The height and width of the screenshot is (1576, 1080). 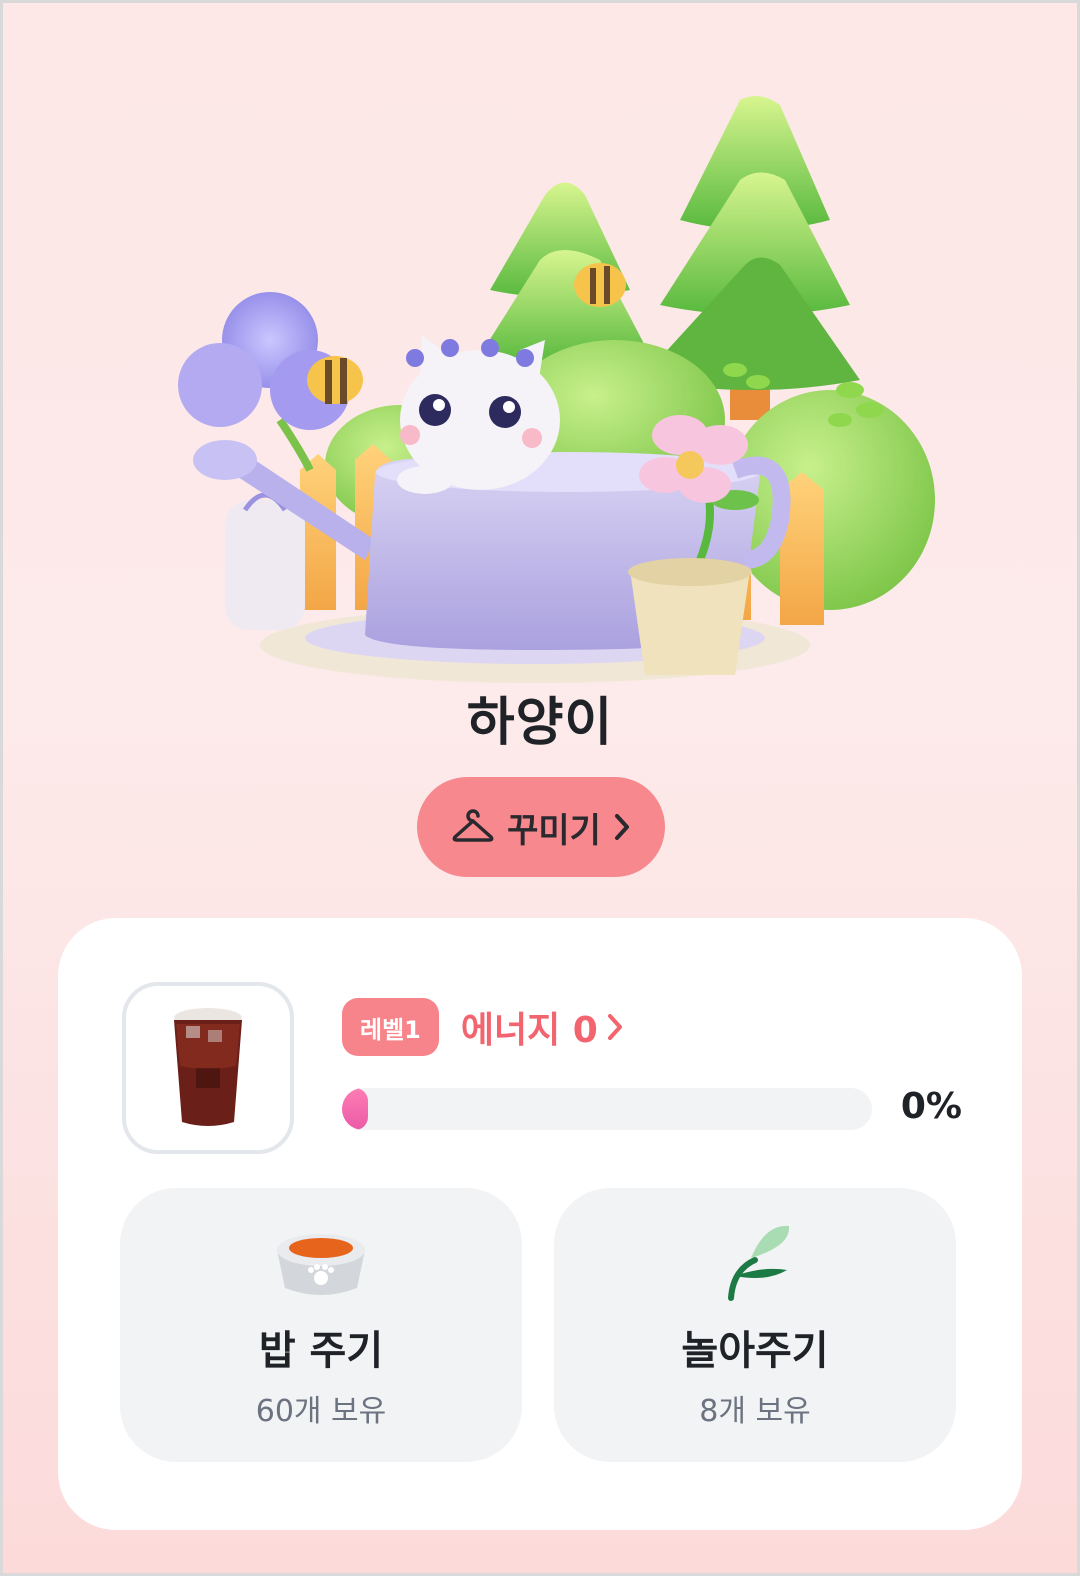 I want to click on item-thumbnail, so click(x=208, y=1068).